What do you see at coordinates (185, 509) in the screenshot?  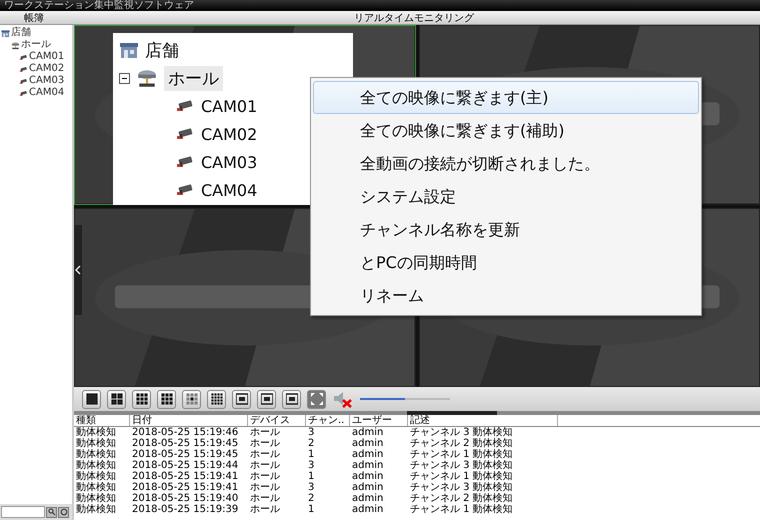 I see `table-cell-text: 2018-05-25 15:19:39` at bounding box center [185, 509].